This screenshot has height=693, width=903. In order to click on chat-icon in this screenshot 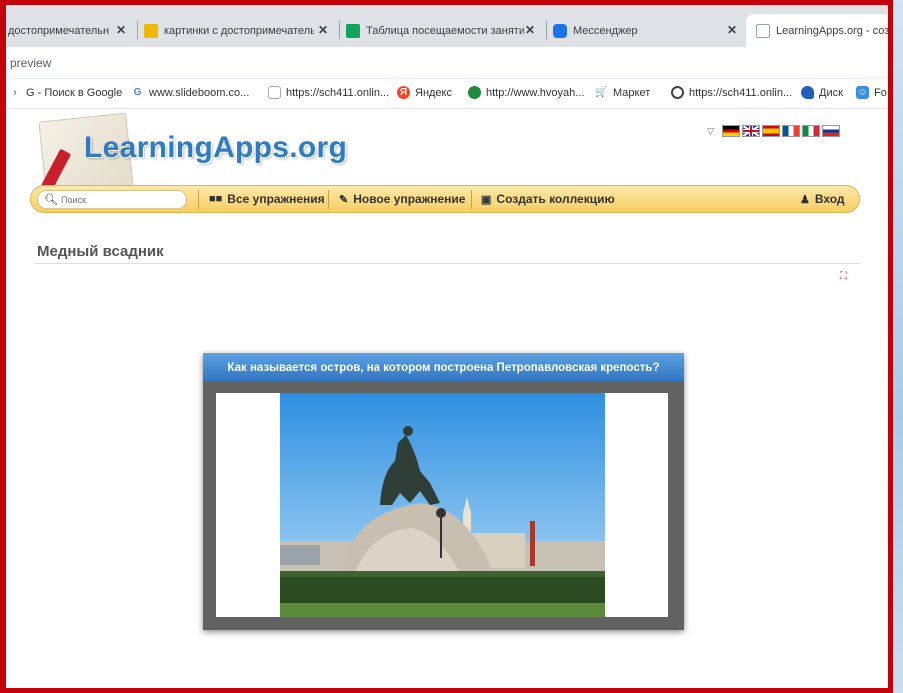, I will do `click(560, 30)`.